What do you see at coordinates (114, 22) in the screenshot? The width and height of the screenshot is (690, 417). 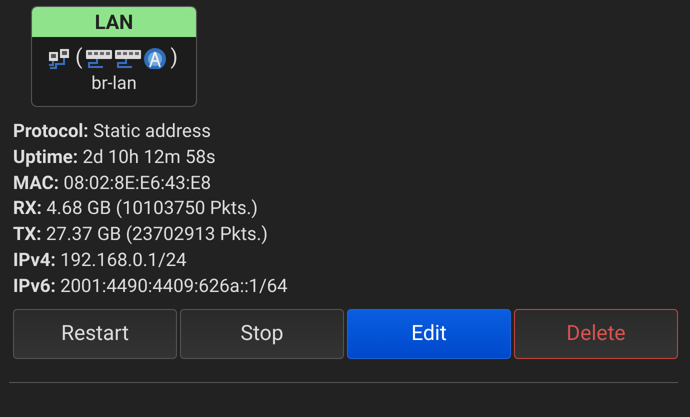 I see `interface-title: LAN` at bounding box center [114, 22].